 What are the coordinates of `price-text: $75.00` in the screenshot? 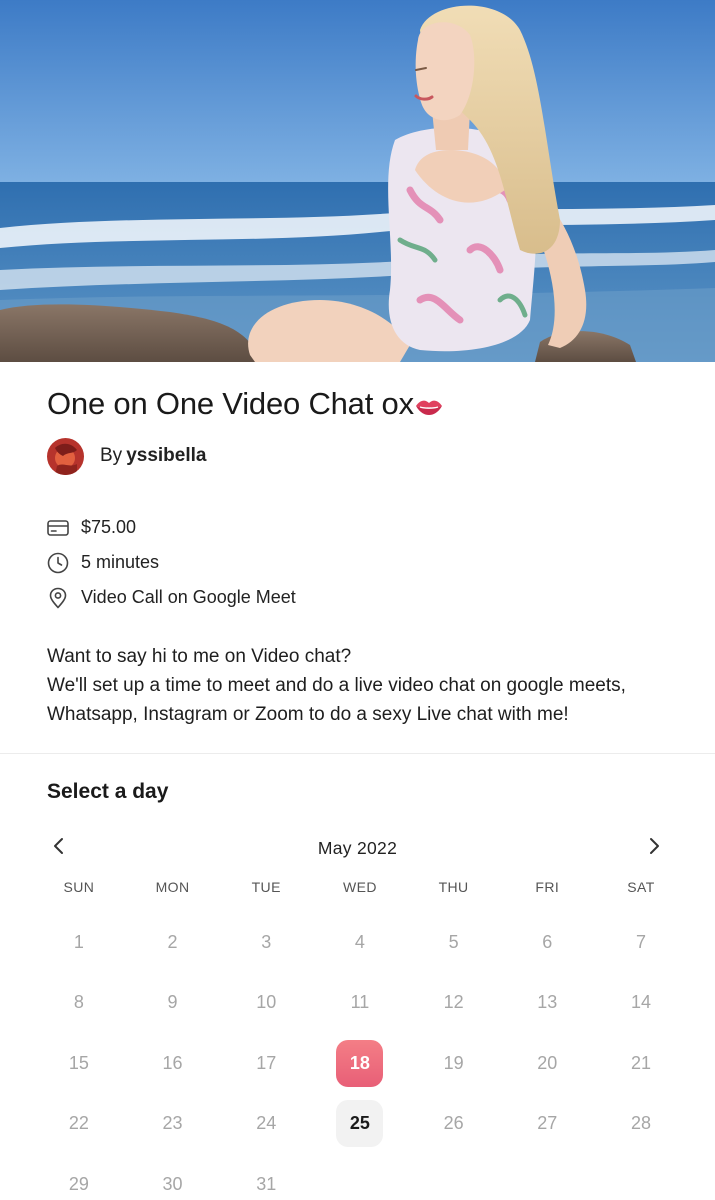 It's located at (109, 527).